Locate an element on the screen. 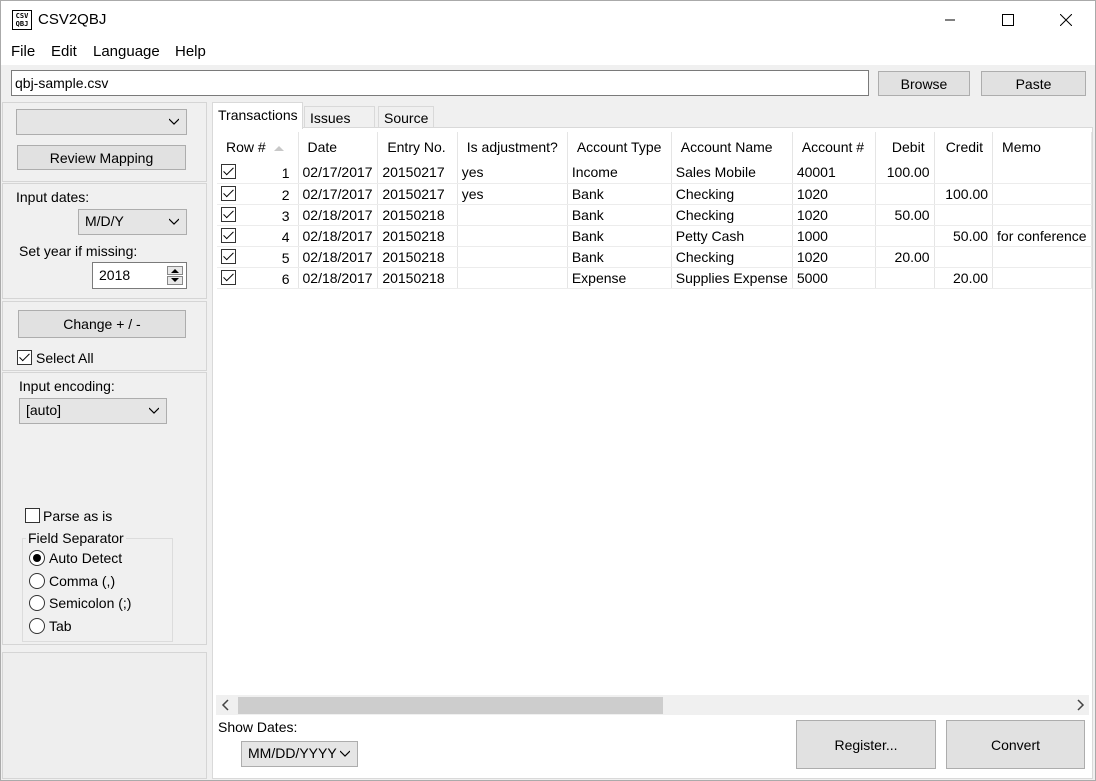 This screenshot has height=781, width=1096. col-header-account-num: Account # is located at coordinates (834, 147).